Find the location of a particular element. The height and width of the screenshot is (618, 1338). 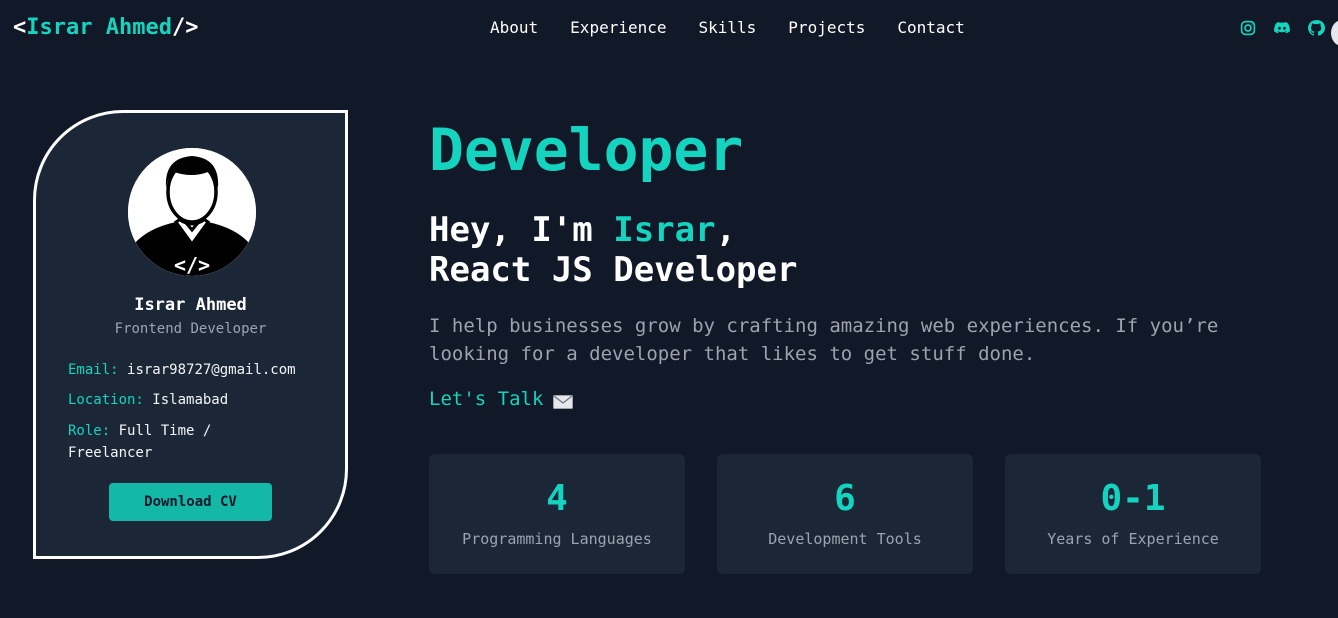

lets-talk-link: Let's Talk is located at coordinates (501, 399).